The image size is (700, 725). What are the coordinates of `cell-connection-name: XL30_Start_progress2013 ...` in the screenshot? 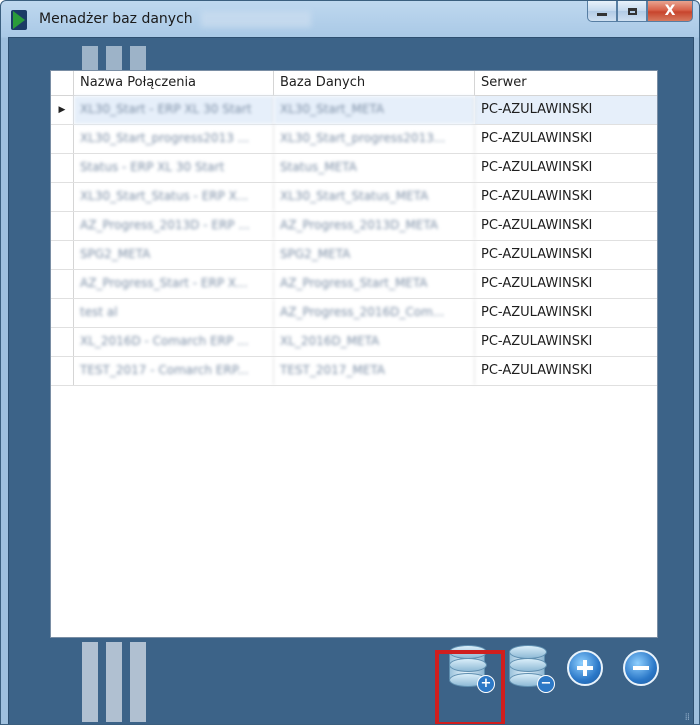 It's located at (174, 139).